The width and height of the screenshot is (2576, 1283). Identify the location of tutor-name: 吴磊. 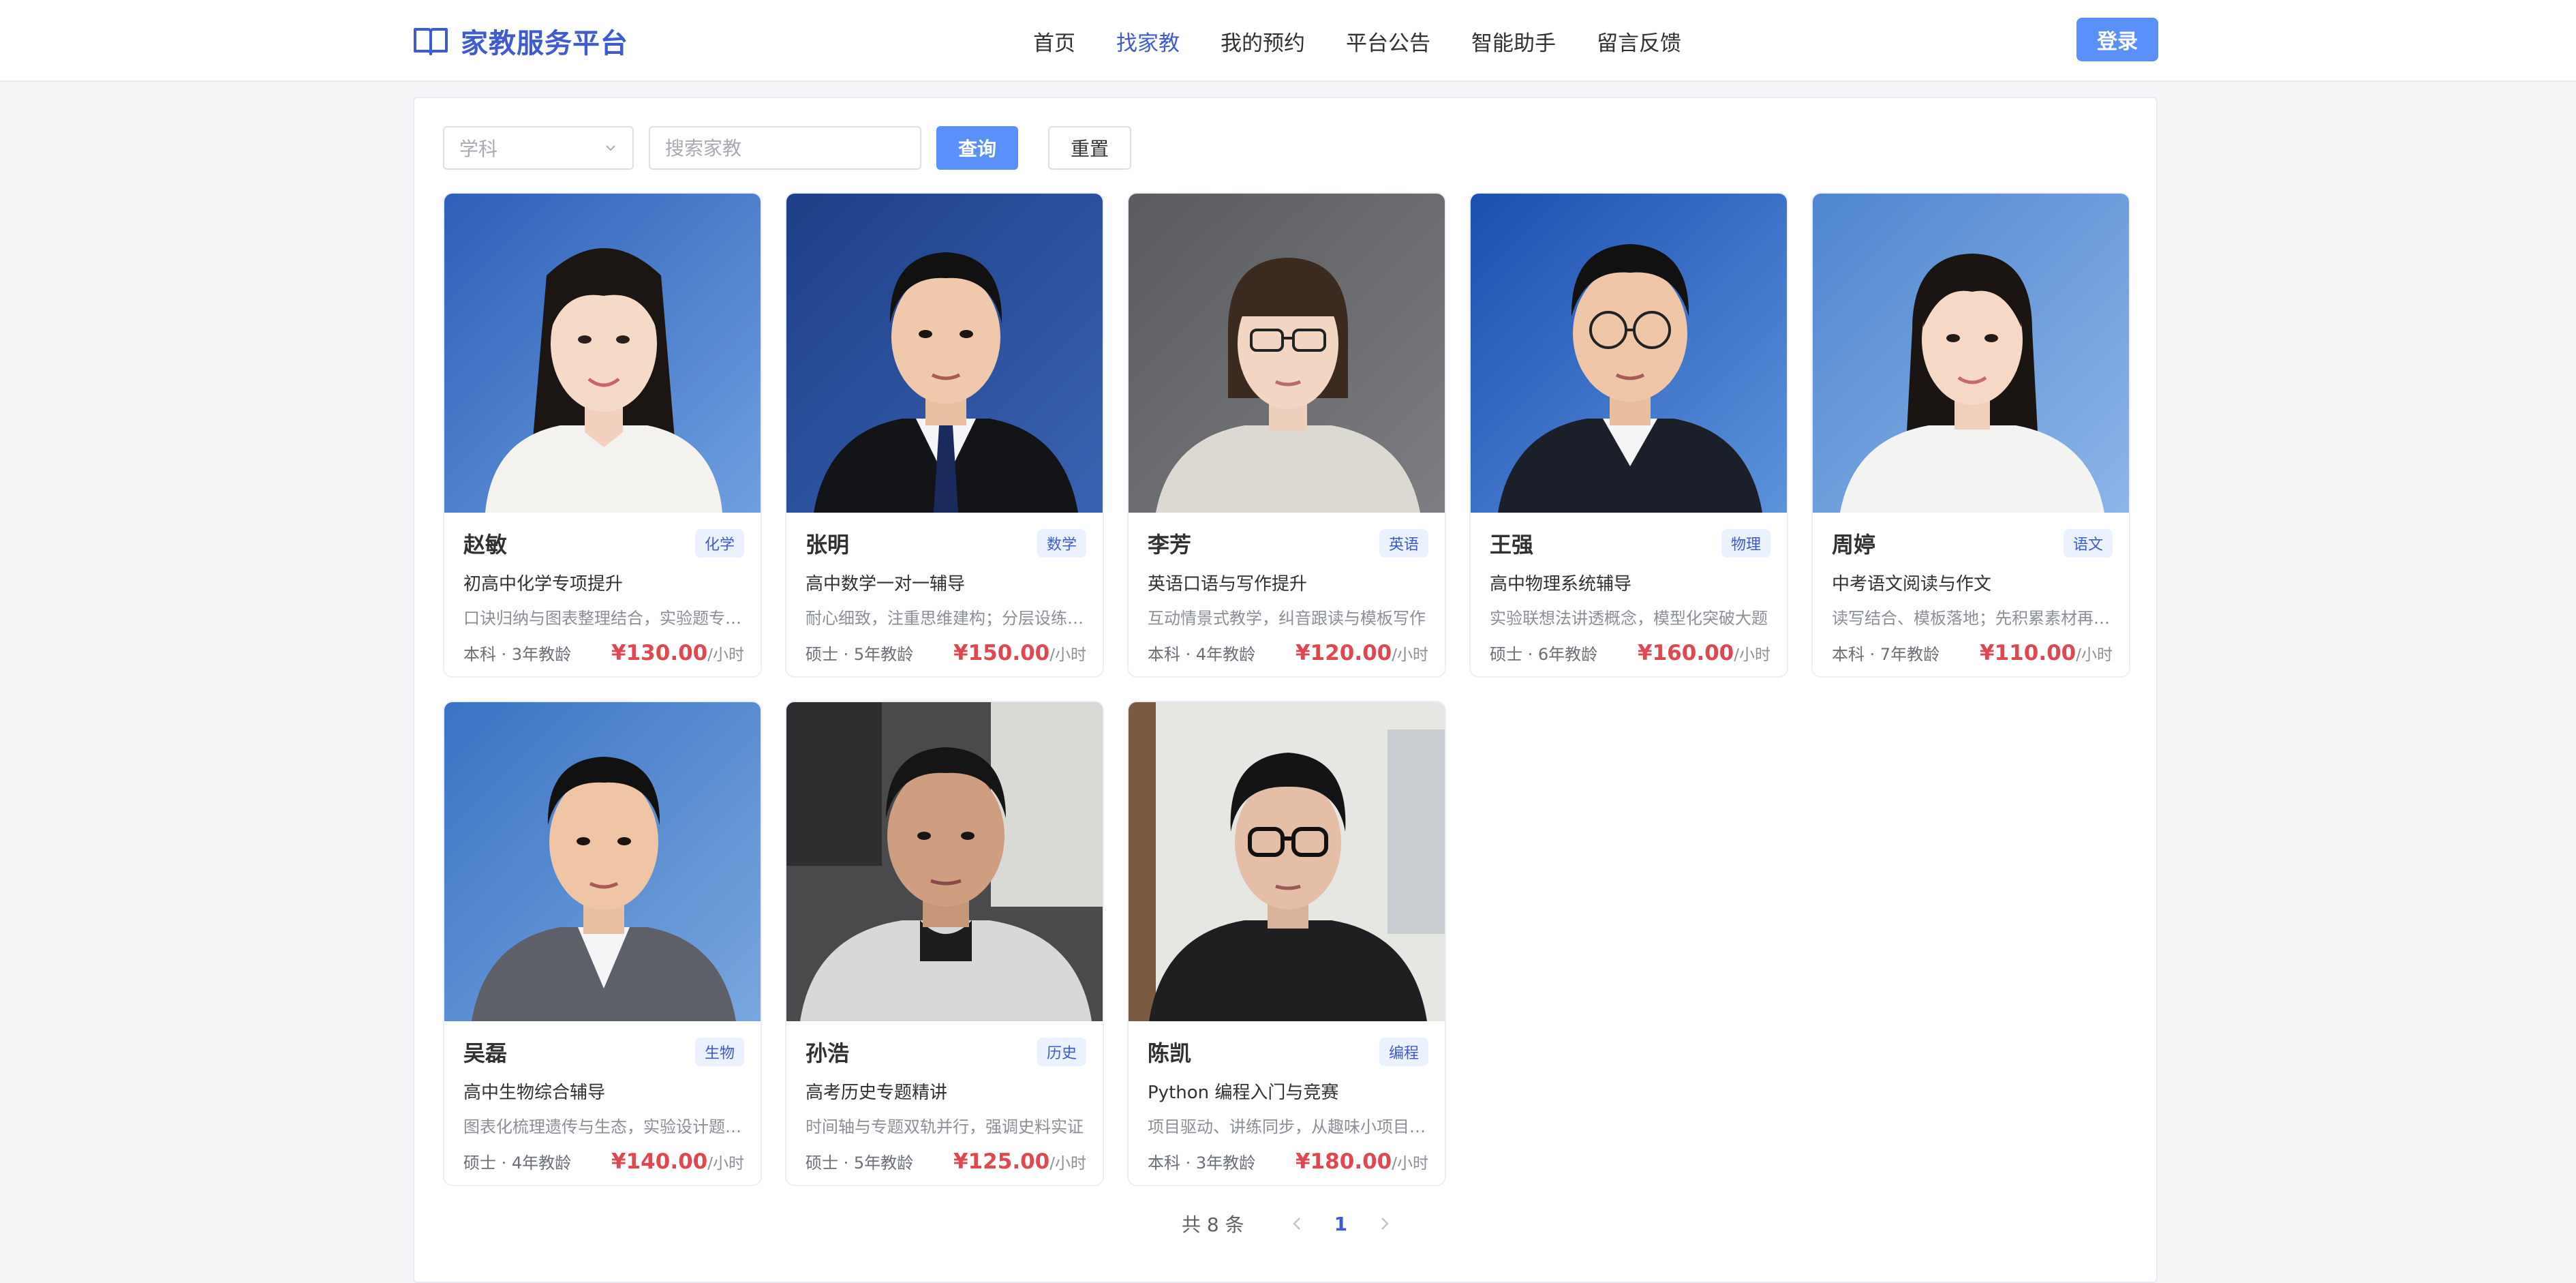
(485, 1053).